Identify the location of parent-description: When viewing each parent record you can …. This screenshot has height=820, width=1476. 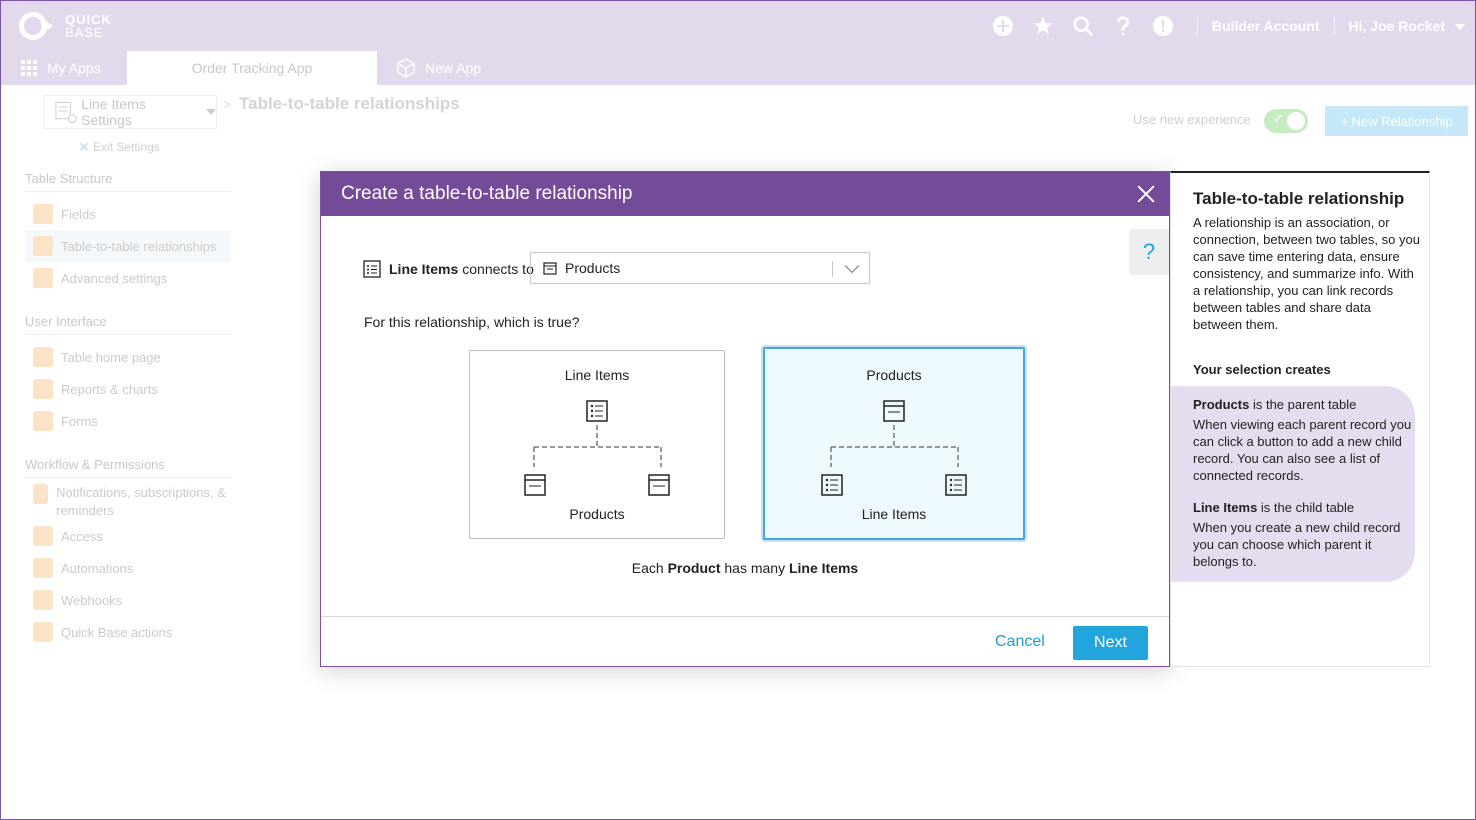
(1302, 450).